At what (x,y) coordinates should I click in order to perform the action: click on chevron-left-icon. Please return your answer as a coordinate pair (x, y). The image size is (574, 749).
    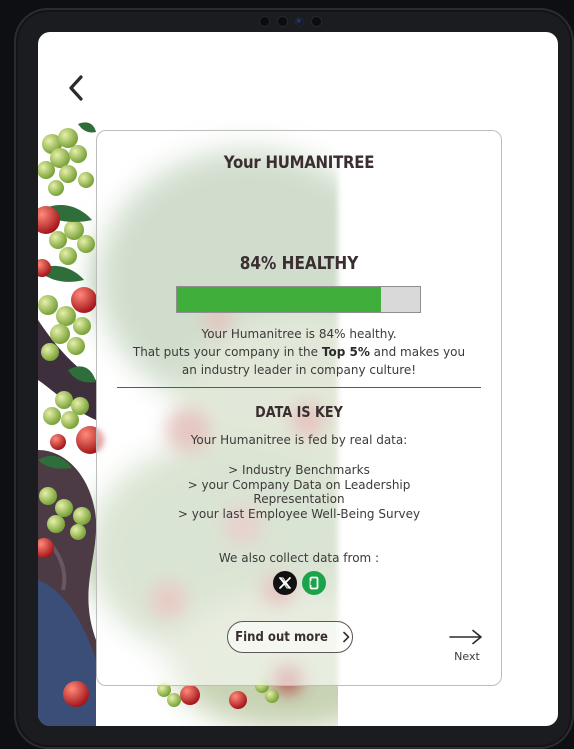
    Looking at the image, I should click on (76, 88).